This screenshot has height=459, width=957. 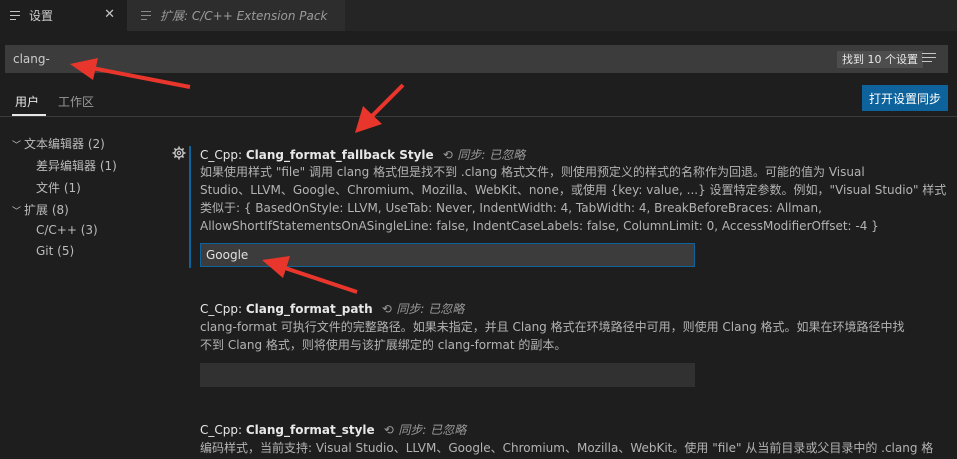 What do you see at coordinates (179, 153) in the screenshot?
I see `gear-icon` at bounding box center [179, 153].